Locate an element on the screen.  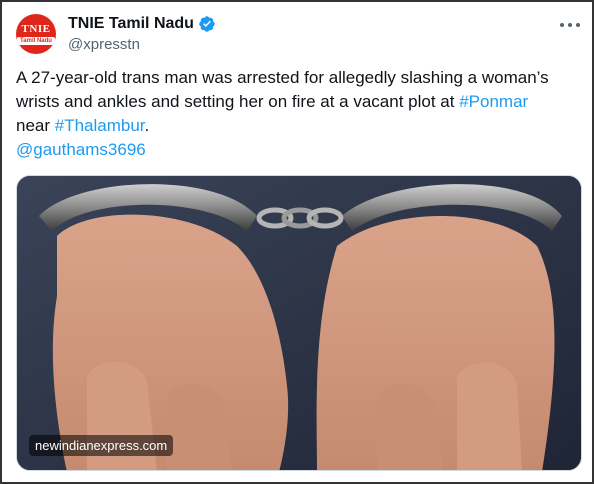
tweet-text-part: . is located at coordinates (147, 125).